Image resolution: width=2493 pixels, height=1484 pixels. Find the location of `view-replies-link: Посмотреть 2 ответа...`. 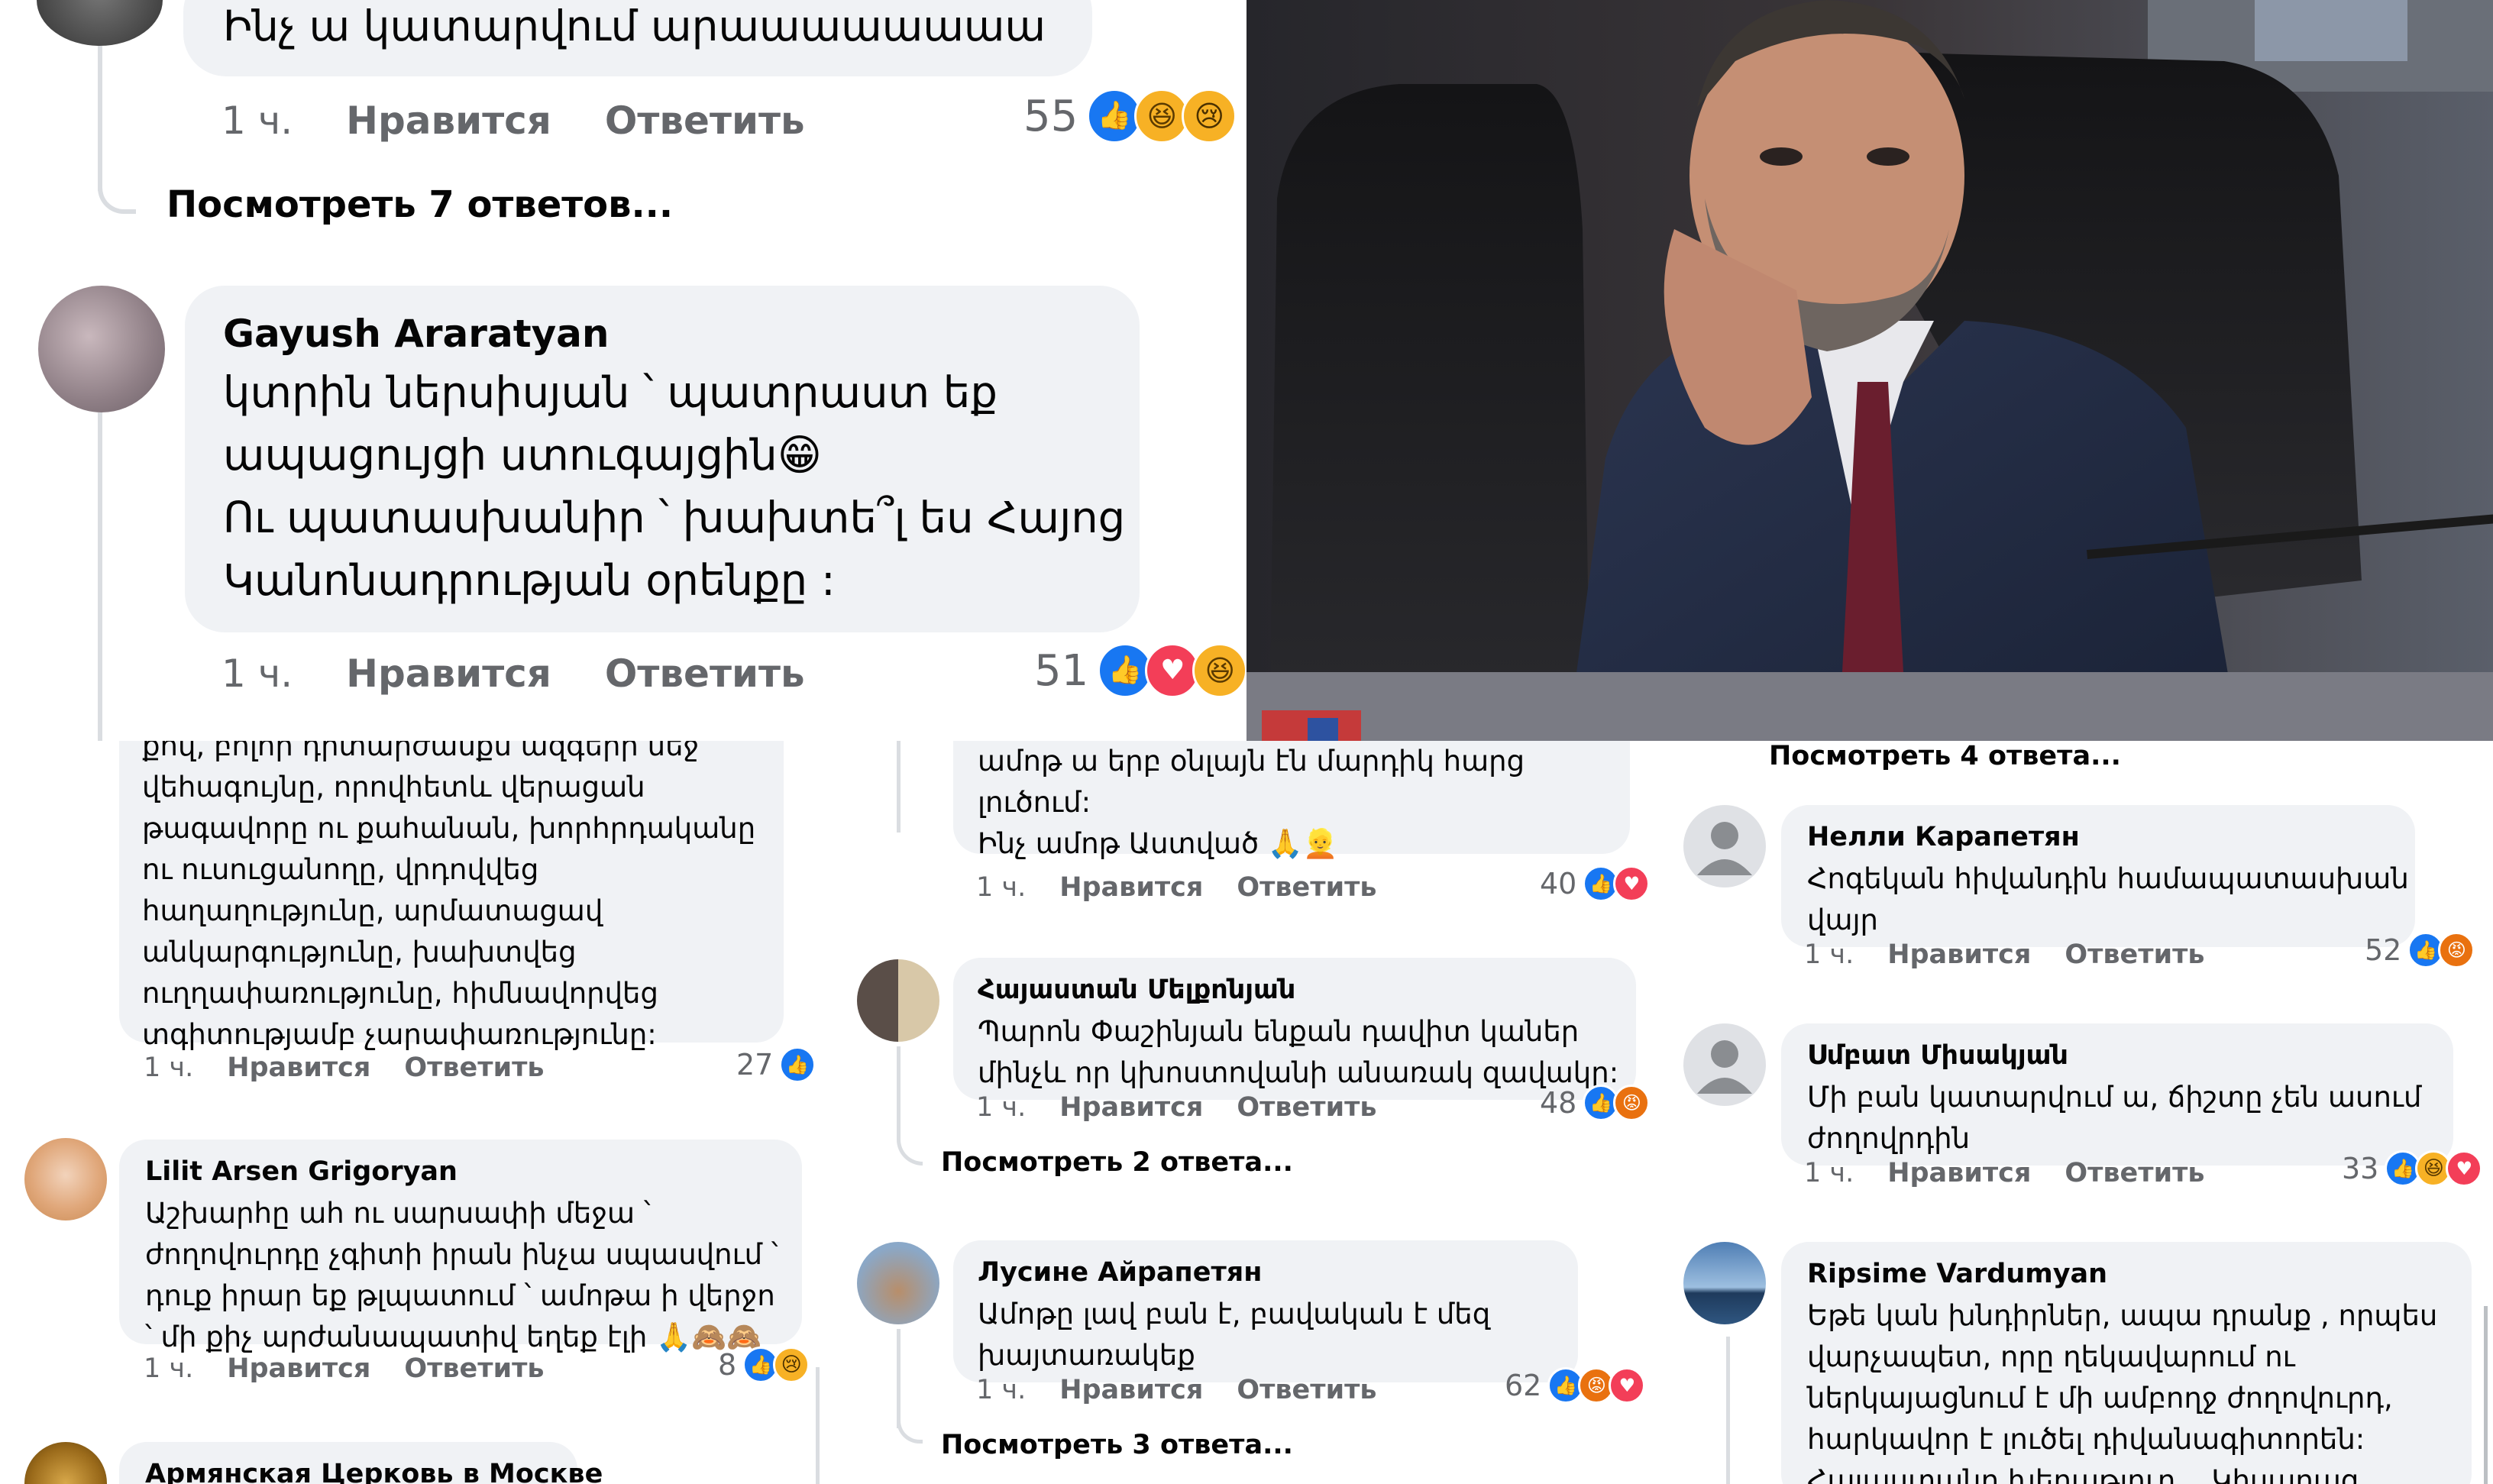

view-replies-link: Посмотреть 2 ответа... is located at coordinates (1117, 1162).